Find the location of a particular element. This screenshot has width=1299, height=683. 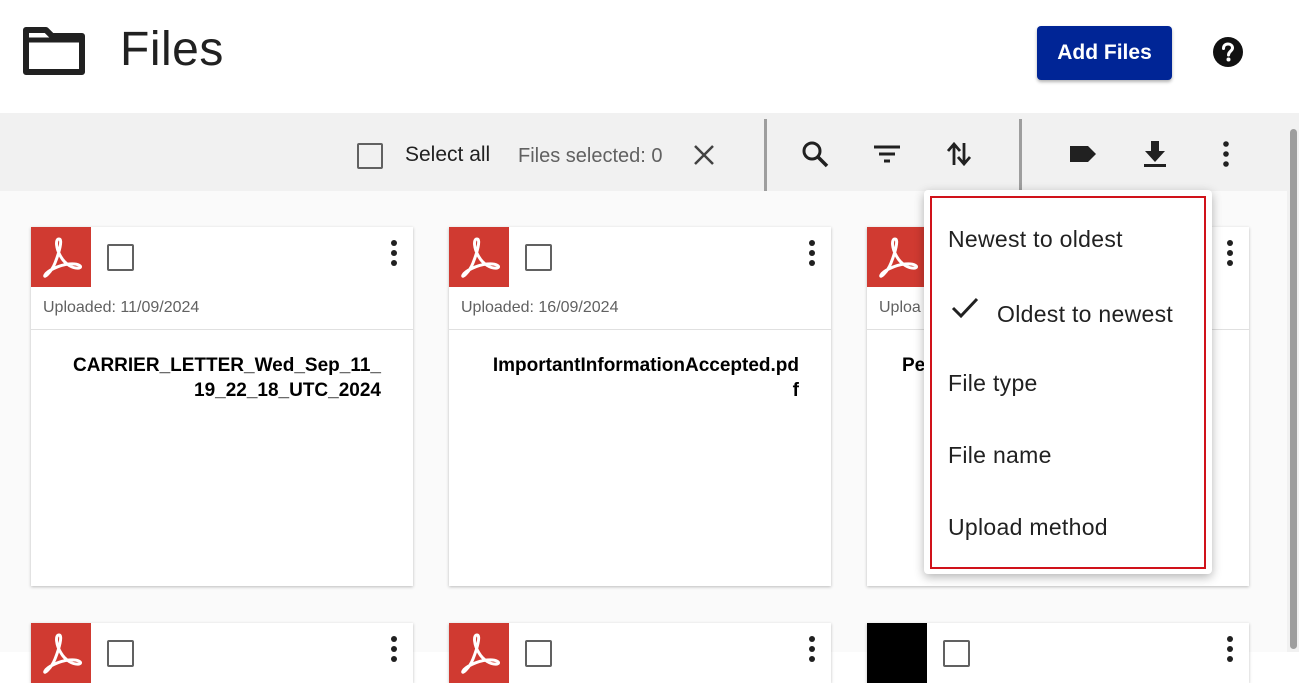

upload-date: Uploa is located at coordinates (900, 307).